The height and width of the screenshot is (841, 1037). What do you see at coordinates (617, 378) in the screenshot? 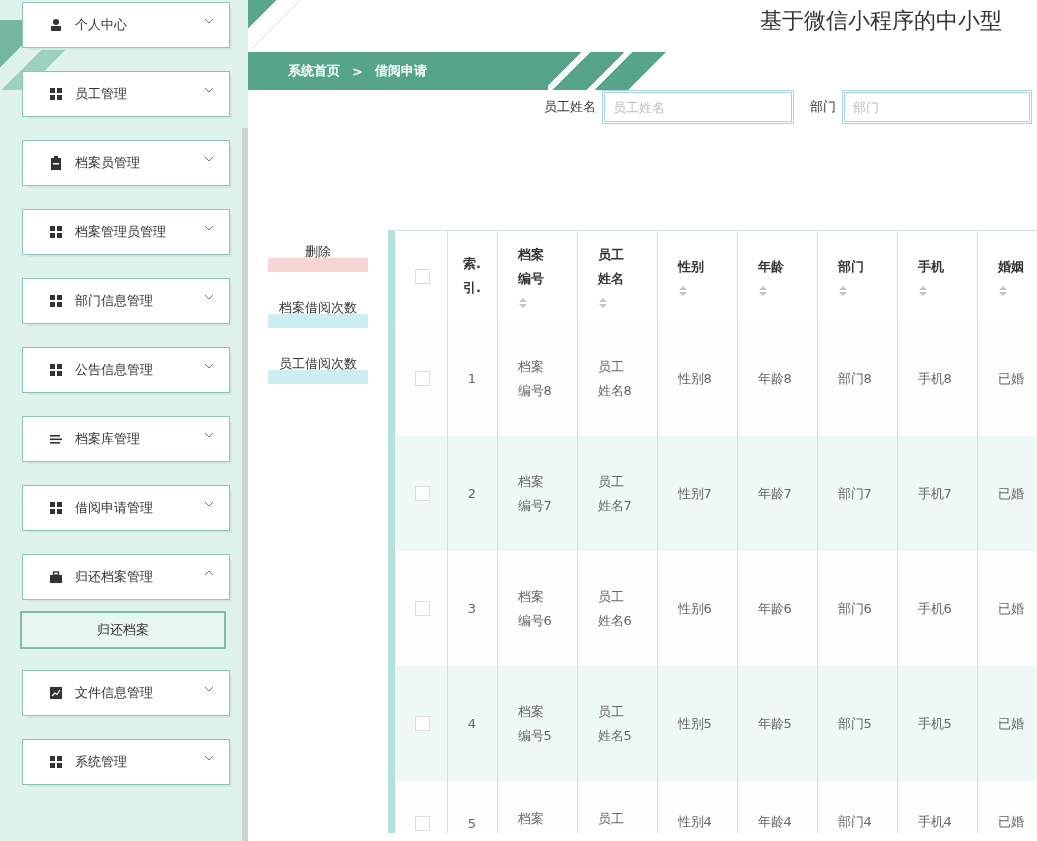
I see `table-cell: 员工姓名8` at bounding box center [617, 378].